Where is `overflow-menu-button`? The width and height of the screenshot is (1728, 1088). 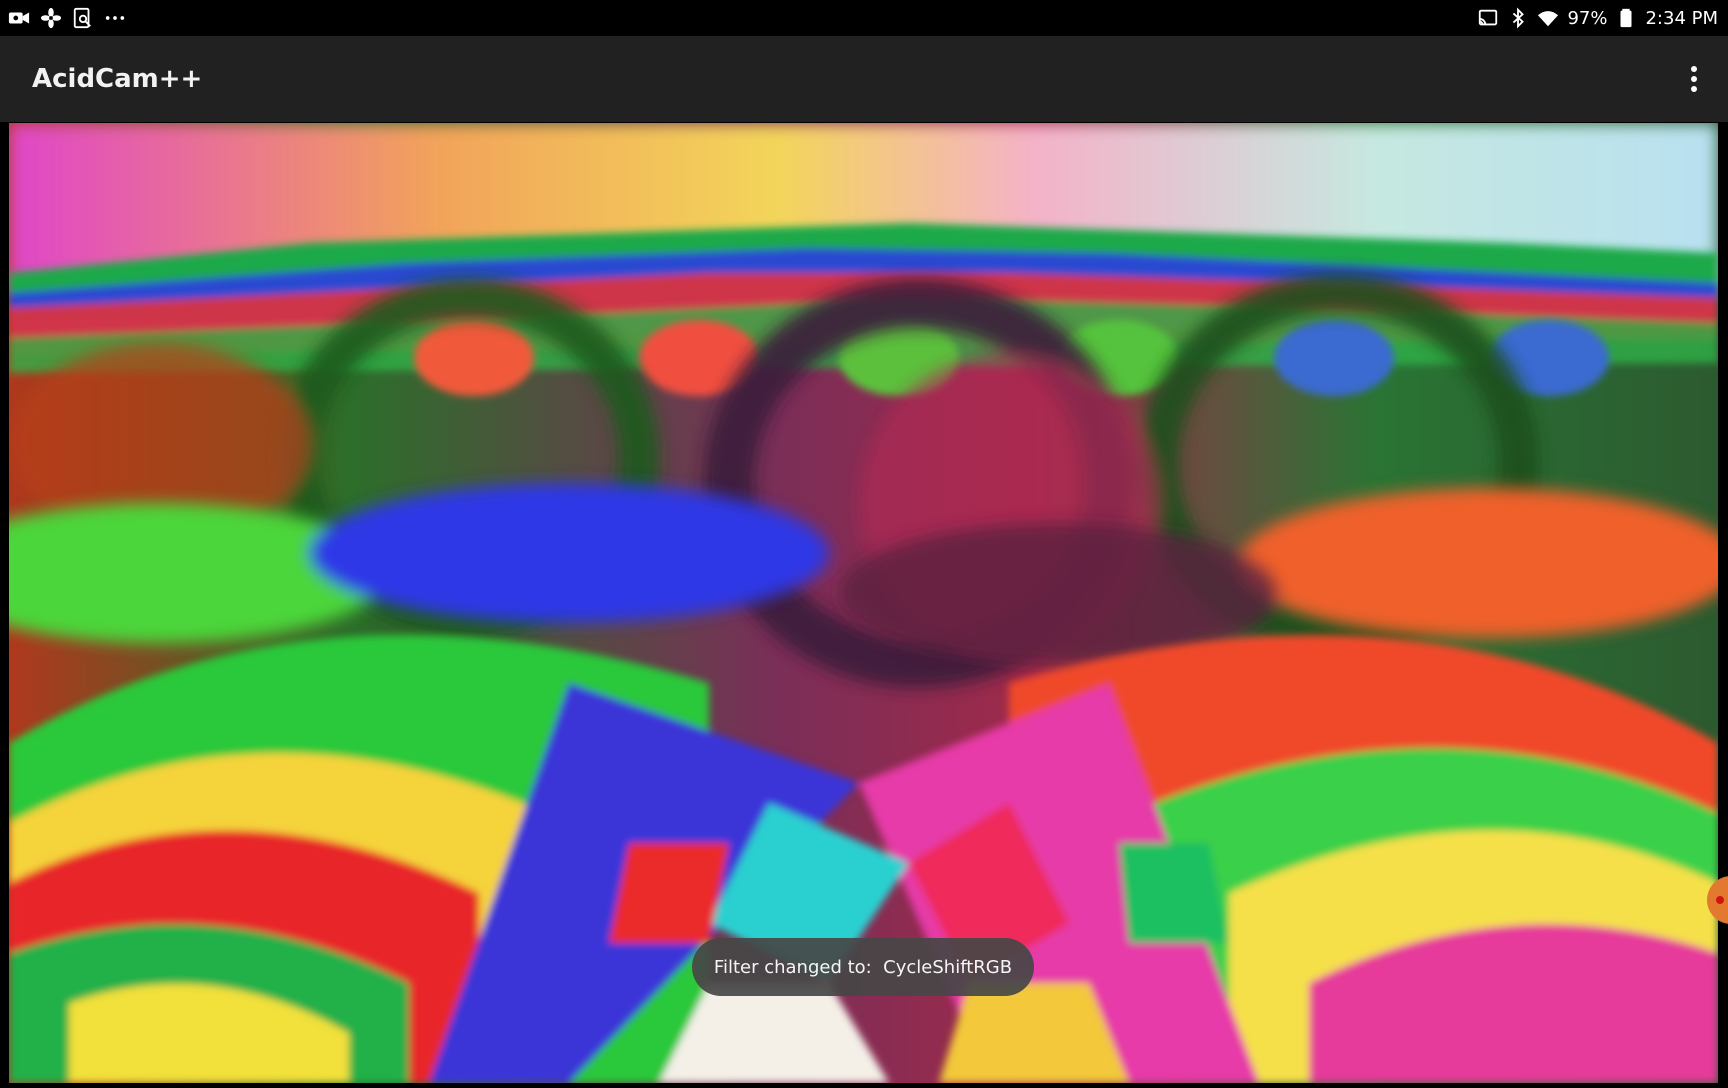 overflow-menu-button is located at coordinates (1694, 79).